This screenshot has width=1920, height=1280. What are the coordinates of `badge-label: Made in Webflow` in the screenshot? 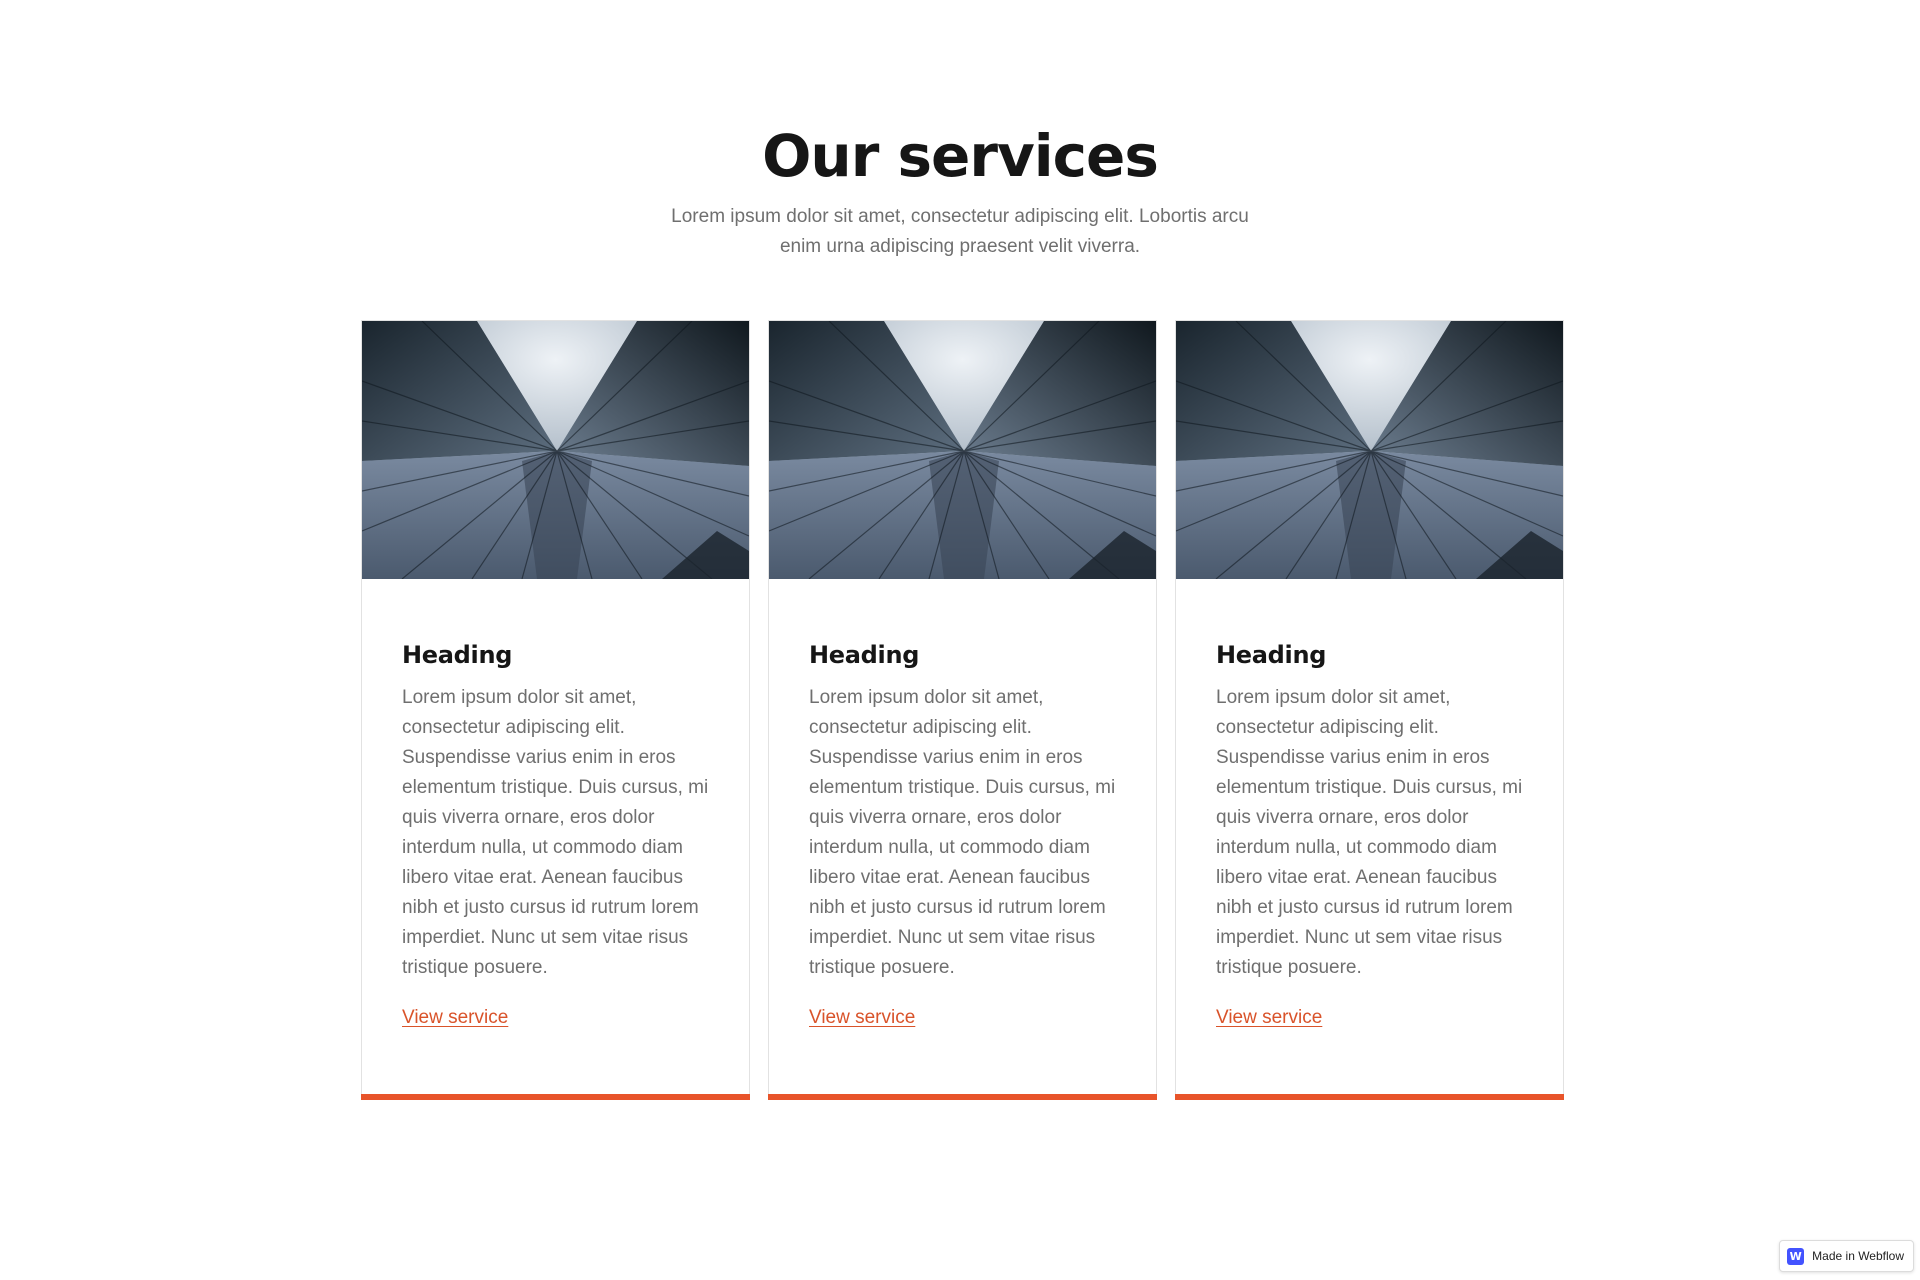 It's located at (1858, 1256).